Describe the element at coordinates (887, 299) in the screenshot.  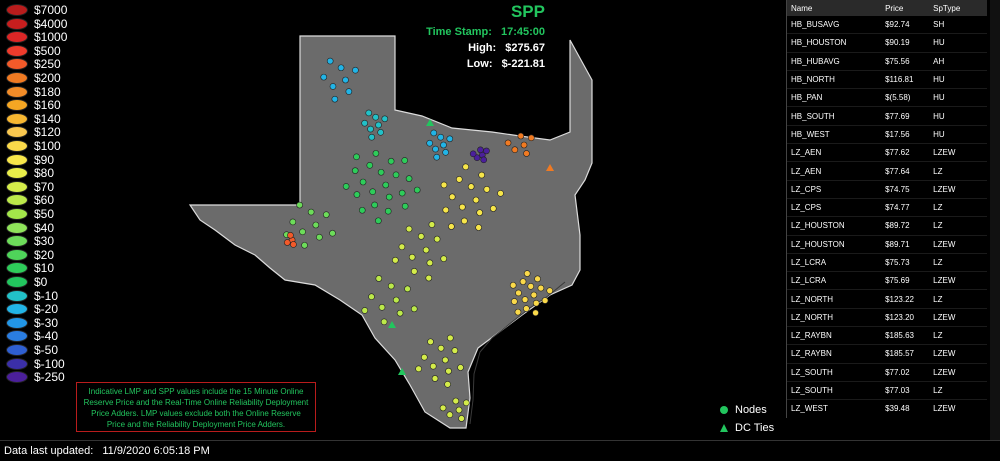
I see `table-row: LZ_NORTH $123.22 LZ` at that location.